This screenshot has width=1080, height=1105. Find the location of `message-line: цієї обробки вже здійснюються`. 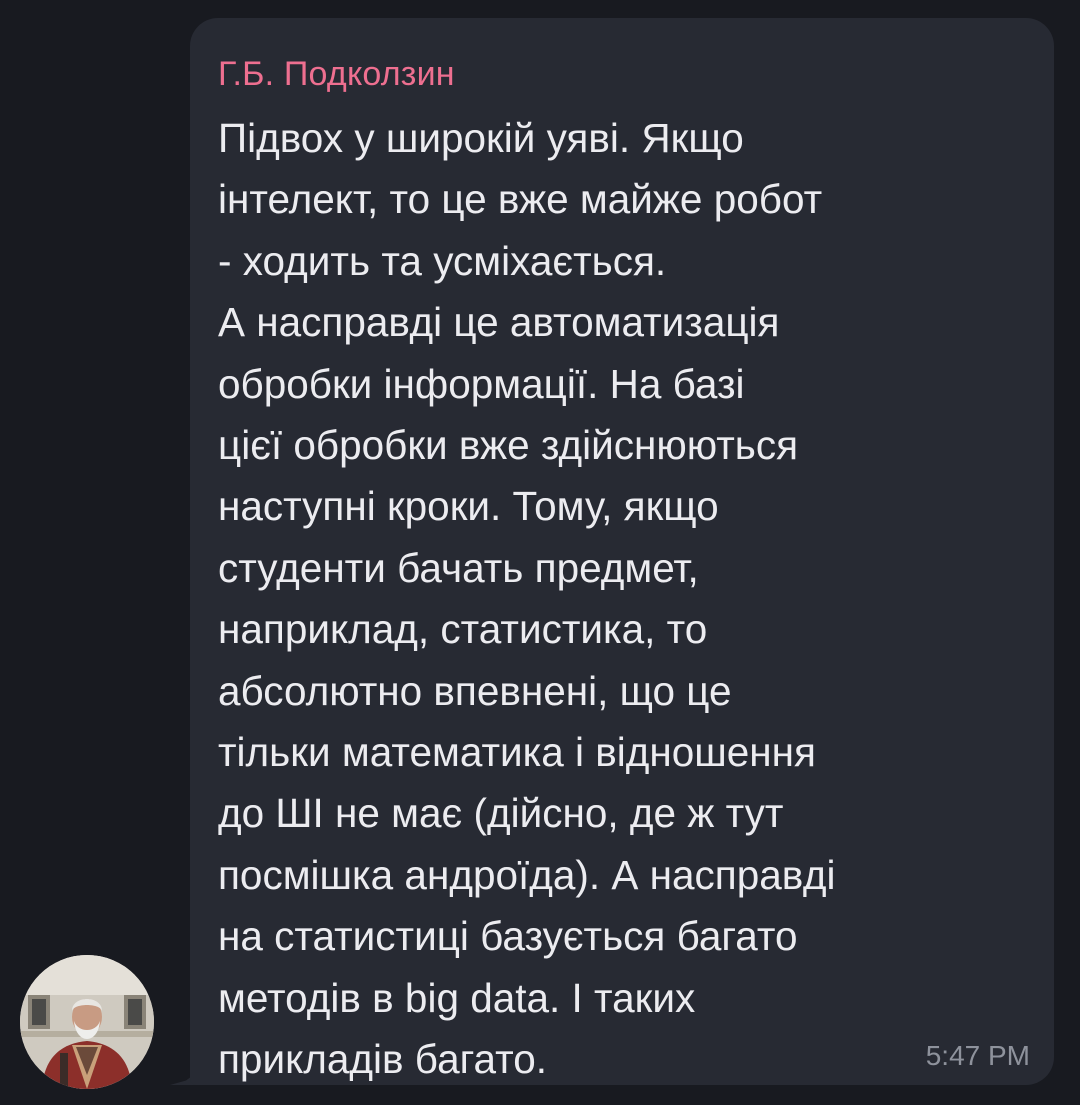

message-line: цієї обробки вже здійснюються is located at coordinates (508, 445).